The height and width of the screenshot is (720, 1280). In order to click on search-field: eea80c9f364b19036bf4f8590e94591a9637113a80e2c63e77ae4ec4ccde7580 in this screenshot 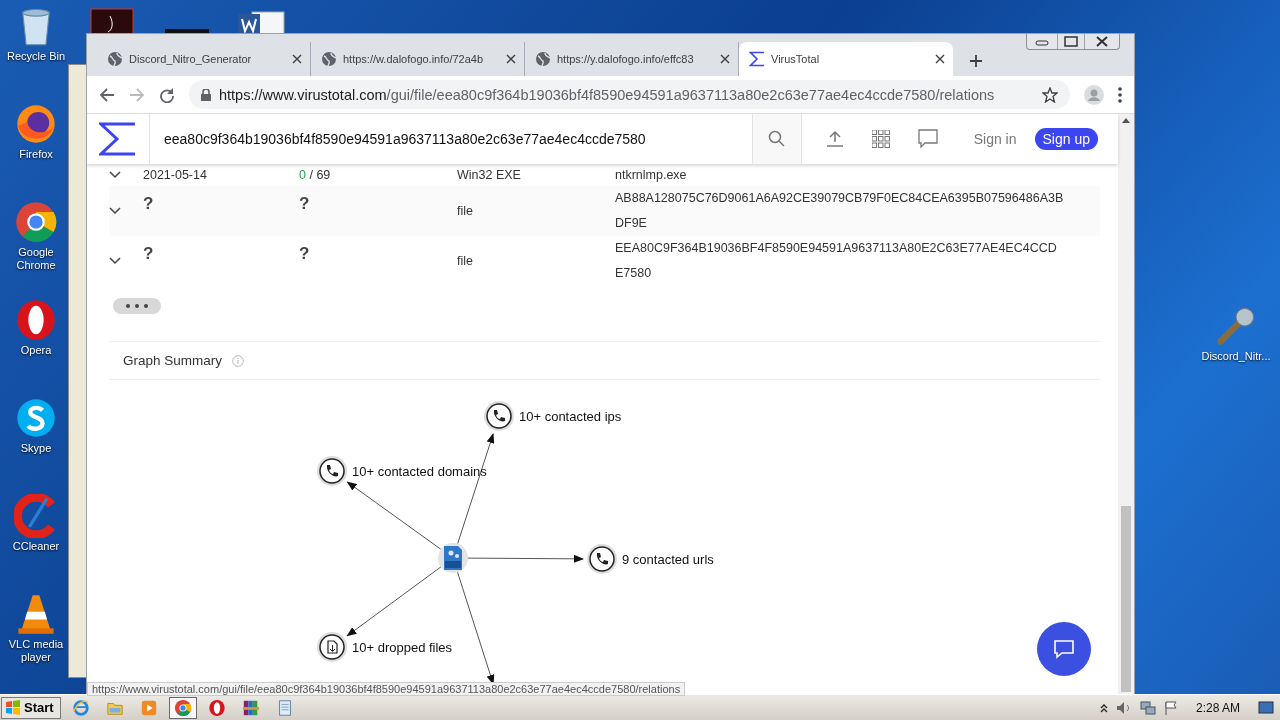, I will do `click(451, 139)`.